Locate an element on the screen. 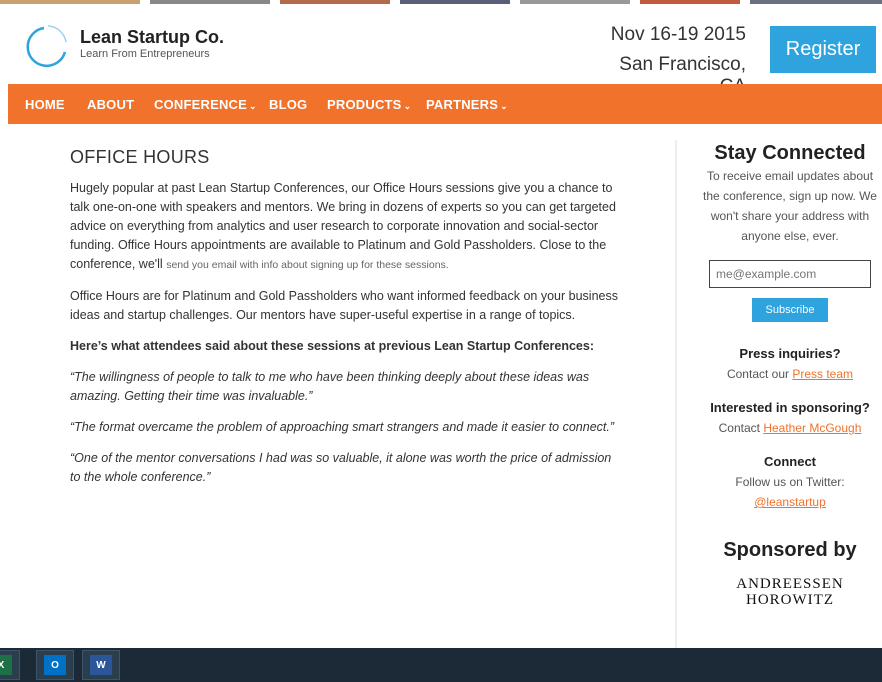  email-field is located at coordinates (790, 274).